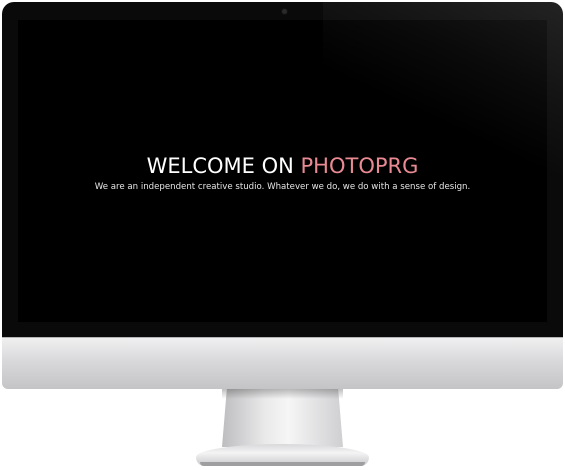 This screenshot has width=565, height=470. What do you see at coordinates (359, 166) in the screenshot?
I see `hero-brand-name: PHOTOPRG` at bounding box center [359, 166].